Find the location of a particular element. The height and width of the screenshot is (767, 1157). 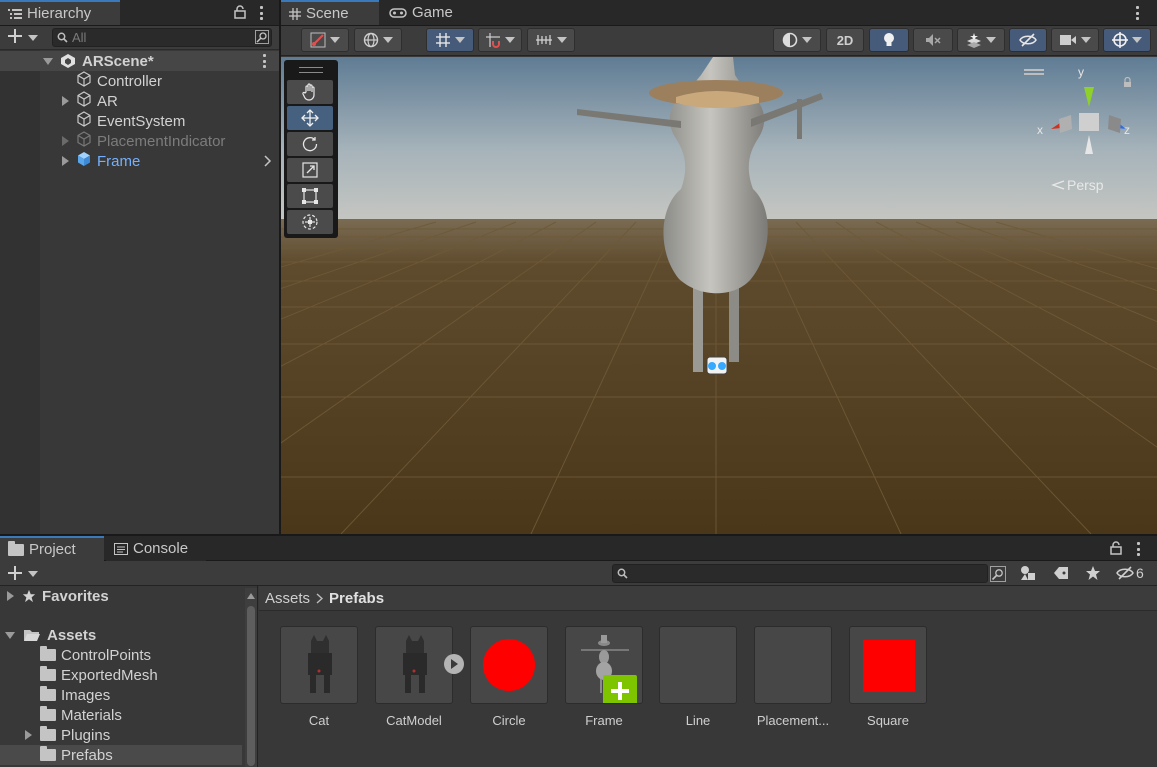

tool-palette is located at coordinates (311, 149).